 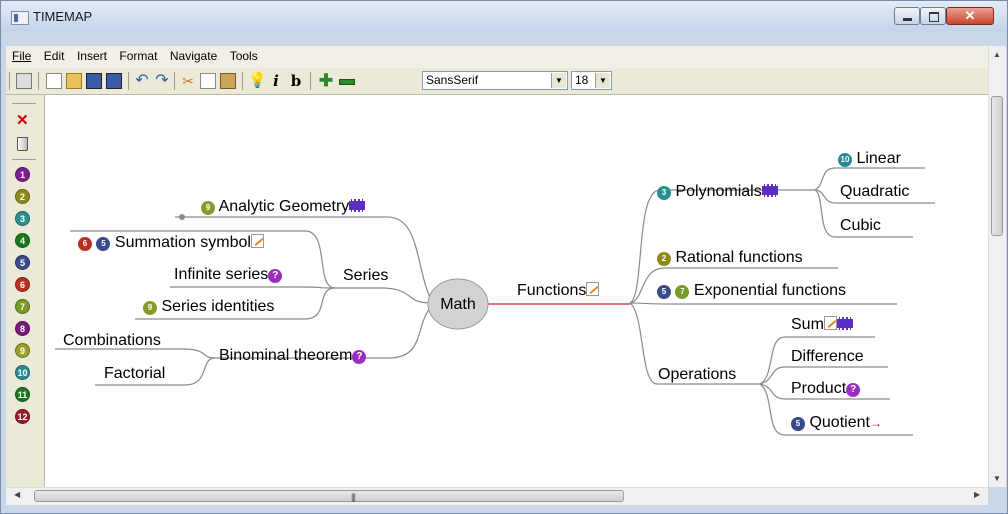 What do you see at coordinates (22, 394) in the screenshot?
I see `priority-11-icon: 11` at bounding box center [22, 394].